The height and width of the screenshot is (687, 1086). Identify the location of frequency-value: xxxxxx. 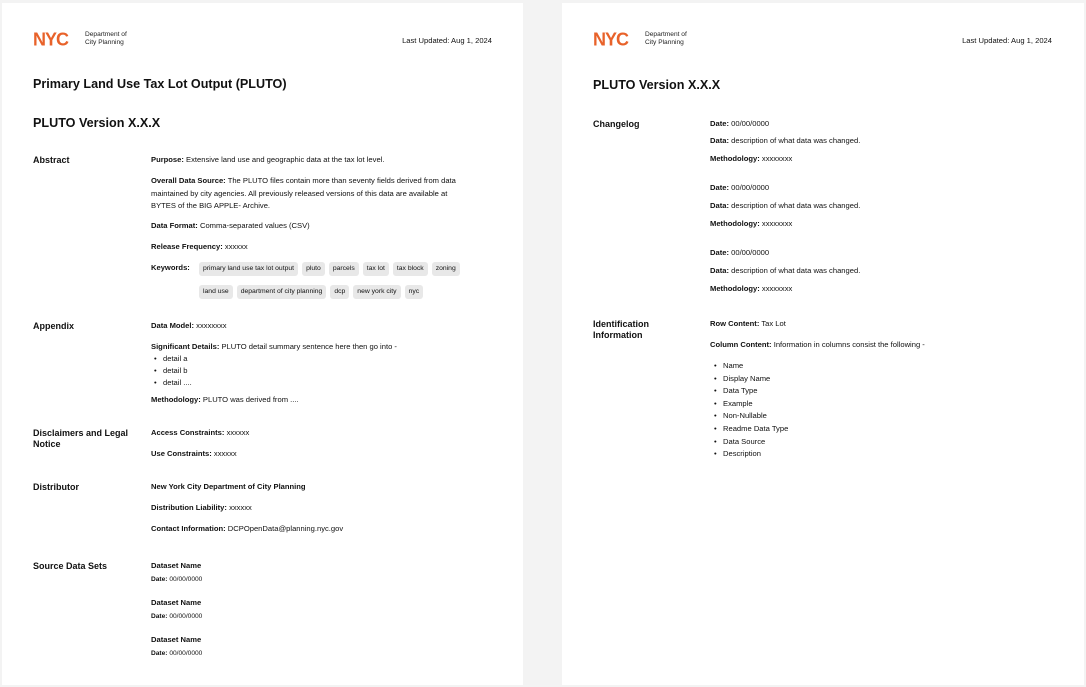
(236, 246).